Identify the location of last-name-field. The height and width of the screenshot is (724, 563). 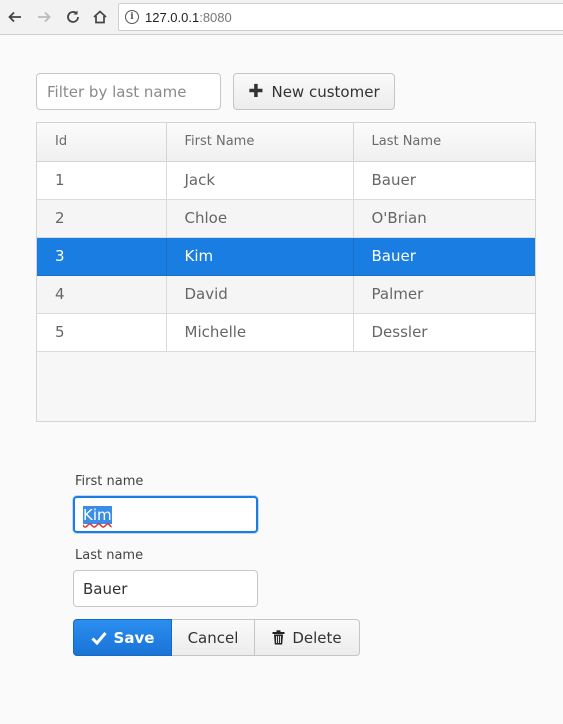
(165, 588).